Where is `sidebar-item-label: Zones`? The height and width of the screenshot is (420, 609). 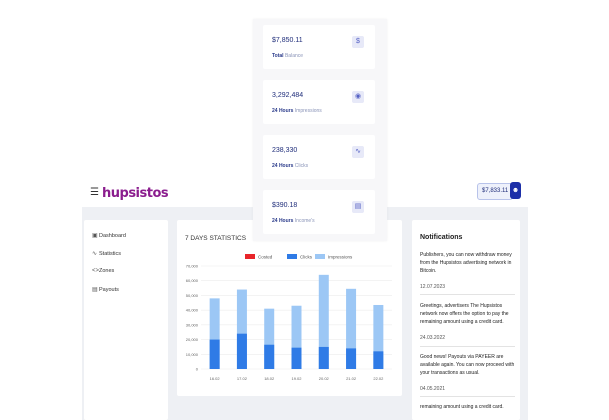 sidebar-item-label: Zones is located at coordinates (107, 271).